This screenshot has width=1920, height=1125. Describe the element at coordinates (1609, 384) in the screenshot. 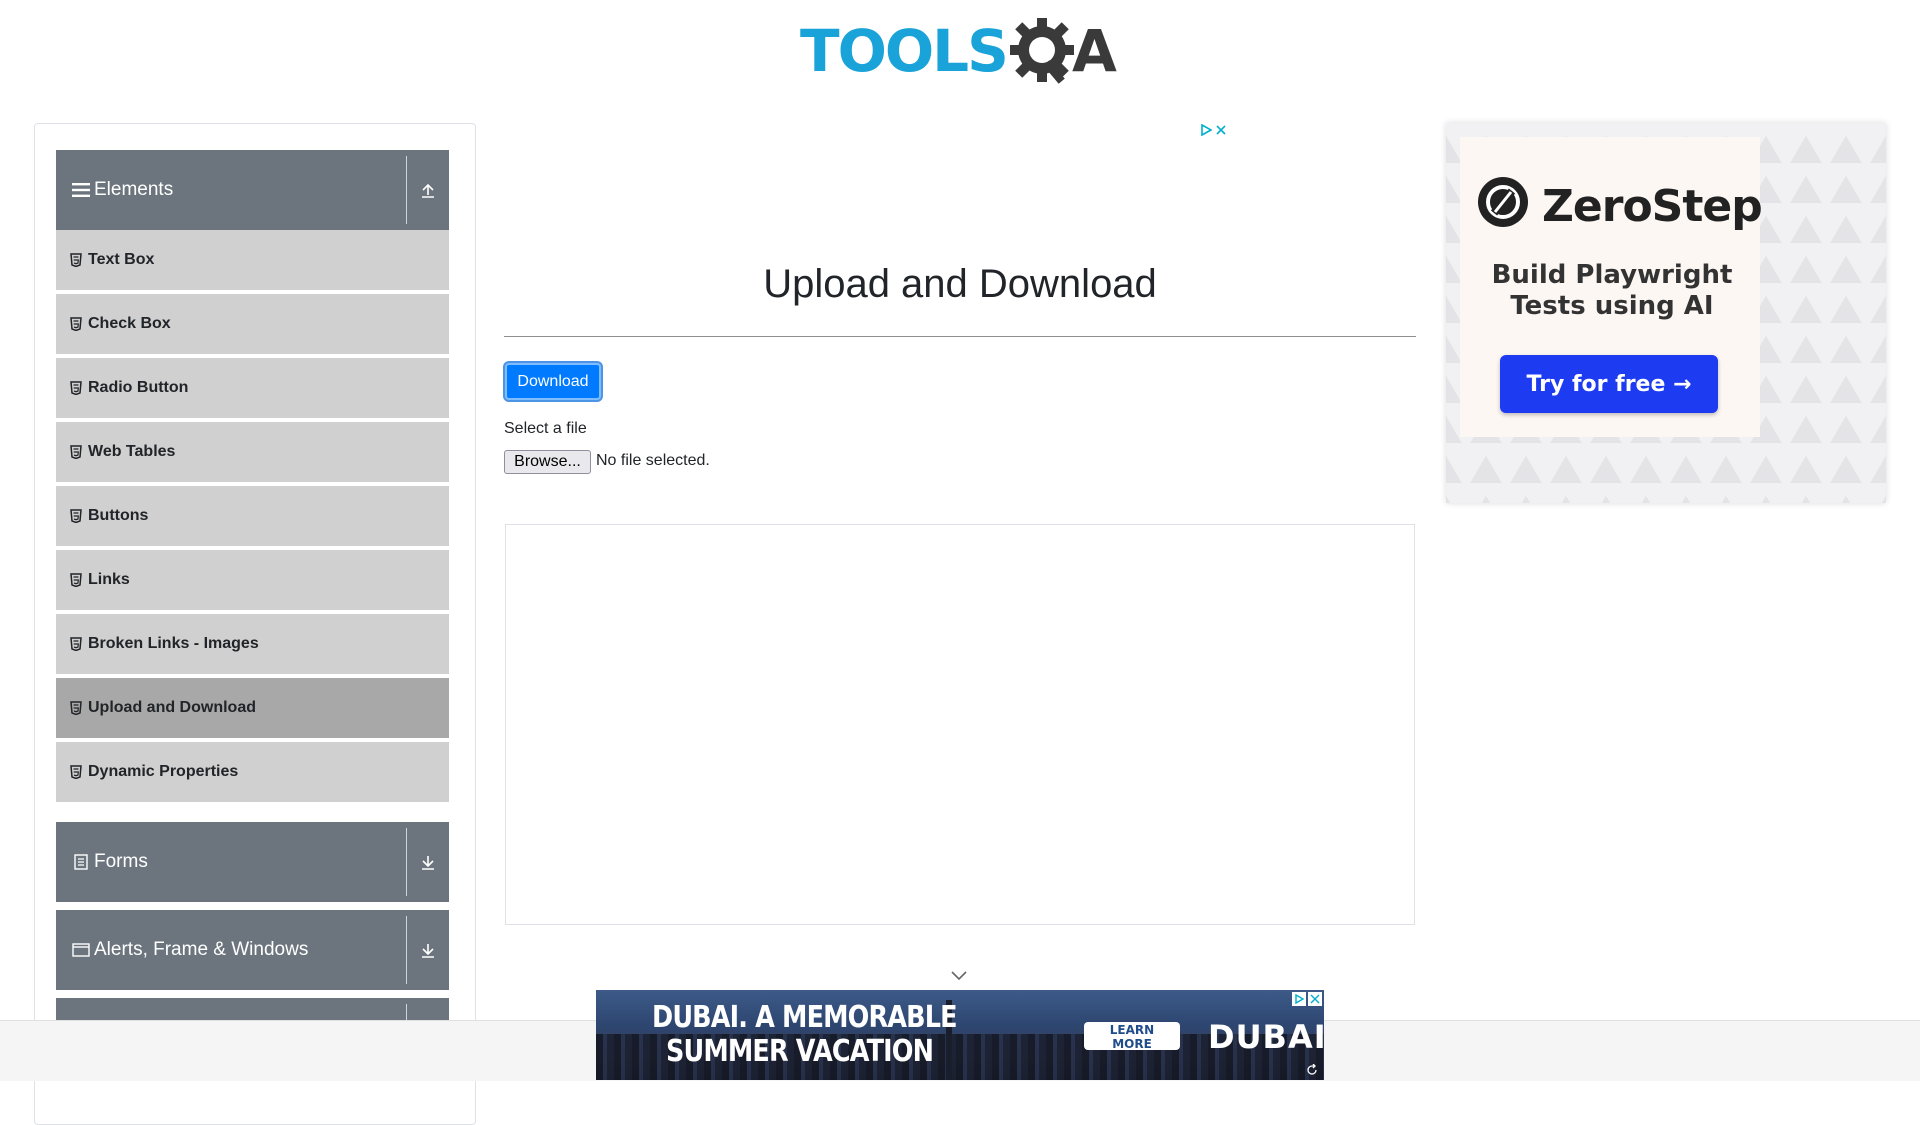

I see `try-for-free-button: Try for free →` at that location.